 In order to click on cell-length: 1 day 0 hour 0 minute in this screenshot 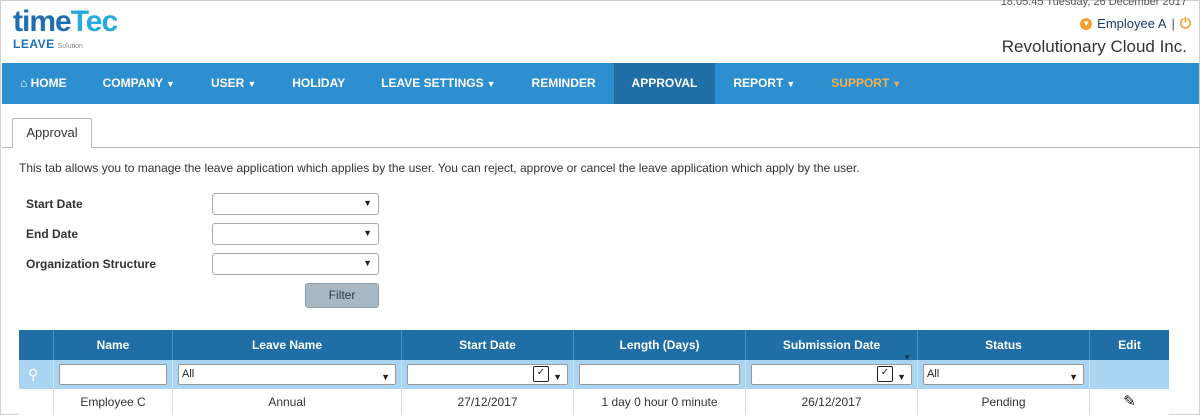, I will do `click(660, 402)`.